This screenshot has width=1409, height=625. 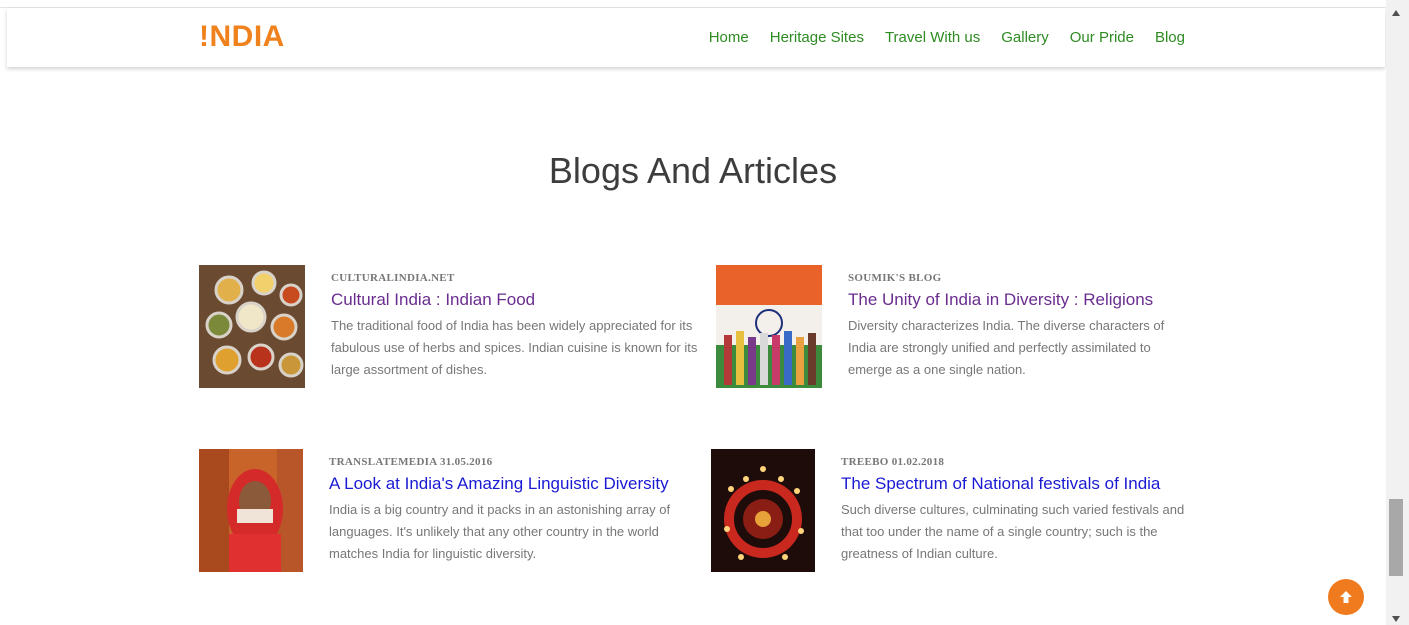 What do you see at coordinates (1396, 537) in the screenshot?
I see `scrollbar-thumb` at bounding box center [1396, 537].